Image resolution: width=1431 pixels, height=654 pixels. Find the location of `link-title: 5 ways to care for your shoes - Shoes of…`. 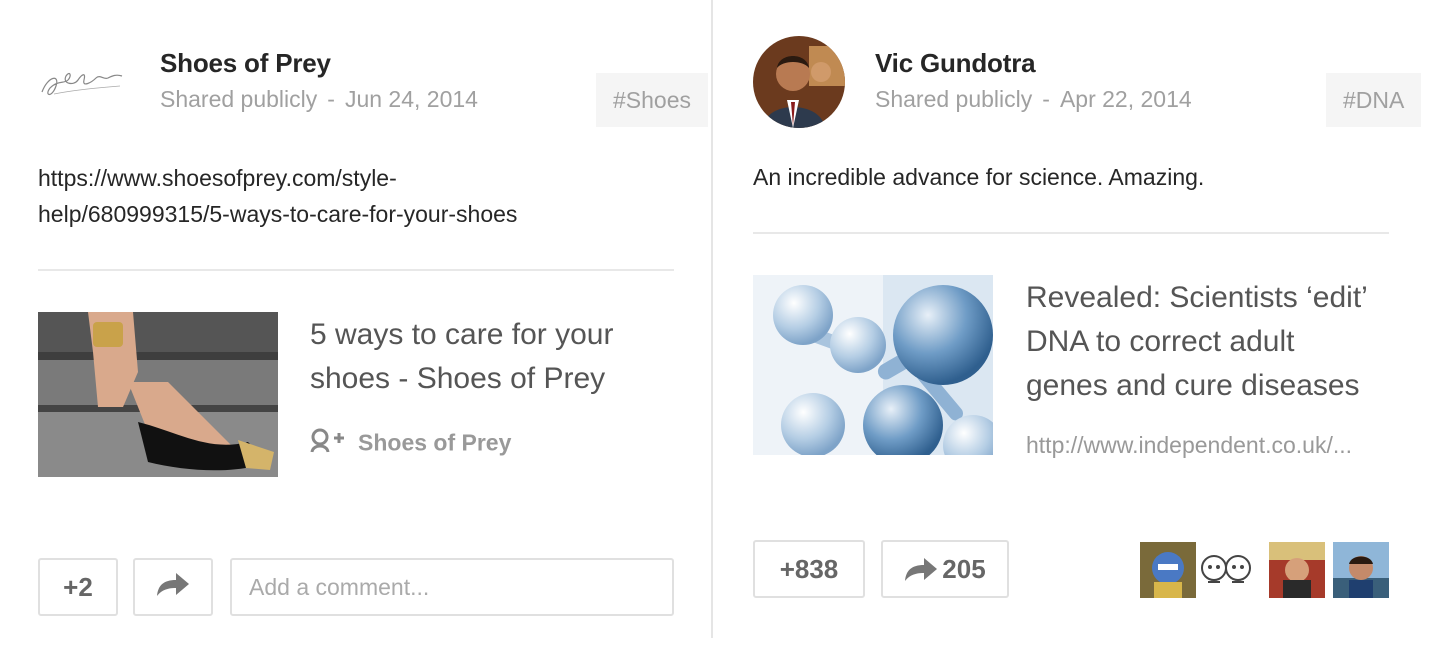

link-title: 5 ways to care for your shoes - Shoes of… is located at coordinates (461, 357).